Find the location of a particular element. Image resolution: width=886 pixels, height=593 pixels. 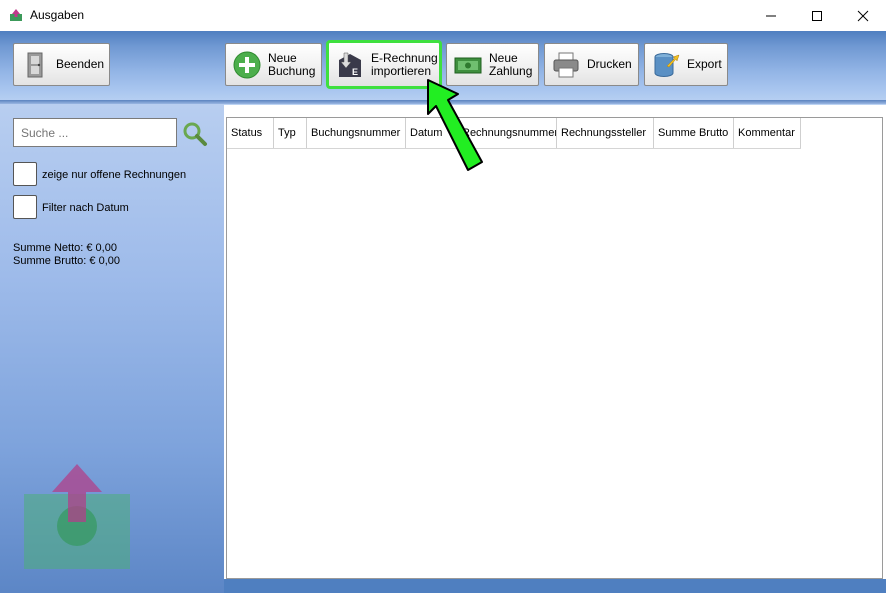

import-einvoice-label: E-Rechnung importieren is located at coordinates (404, 64).